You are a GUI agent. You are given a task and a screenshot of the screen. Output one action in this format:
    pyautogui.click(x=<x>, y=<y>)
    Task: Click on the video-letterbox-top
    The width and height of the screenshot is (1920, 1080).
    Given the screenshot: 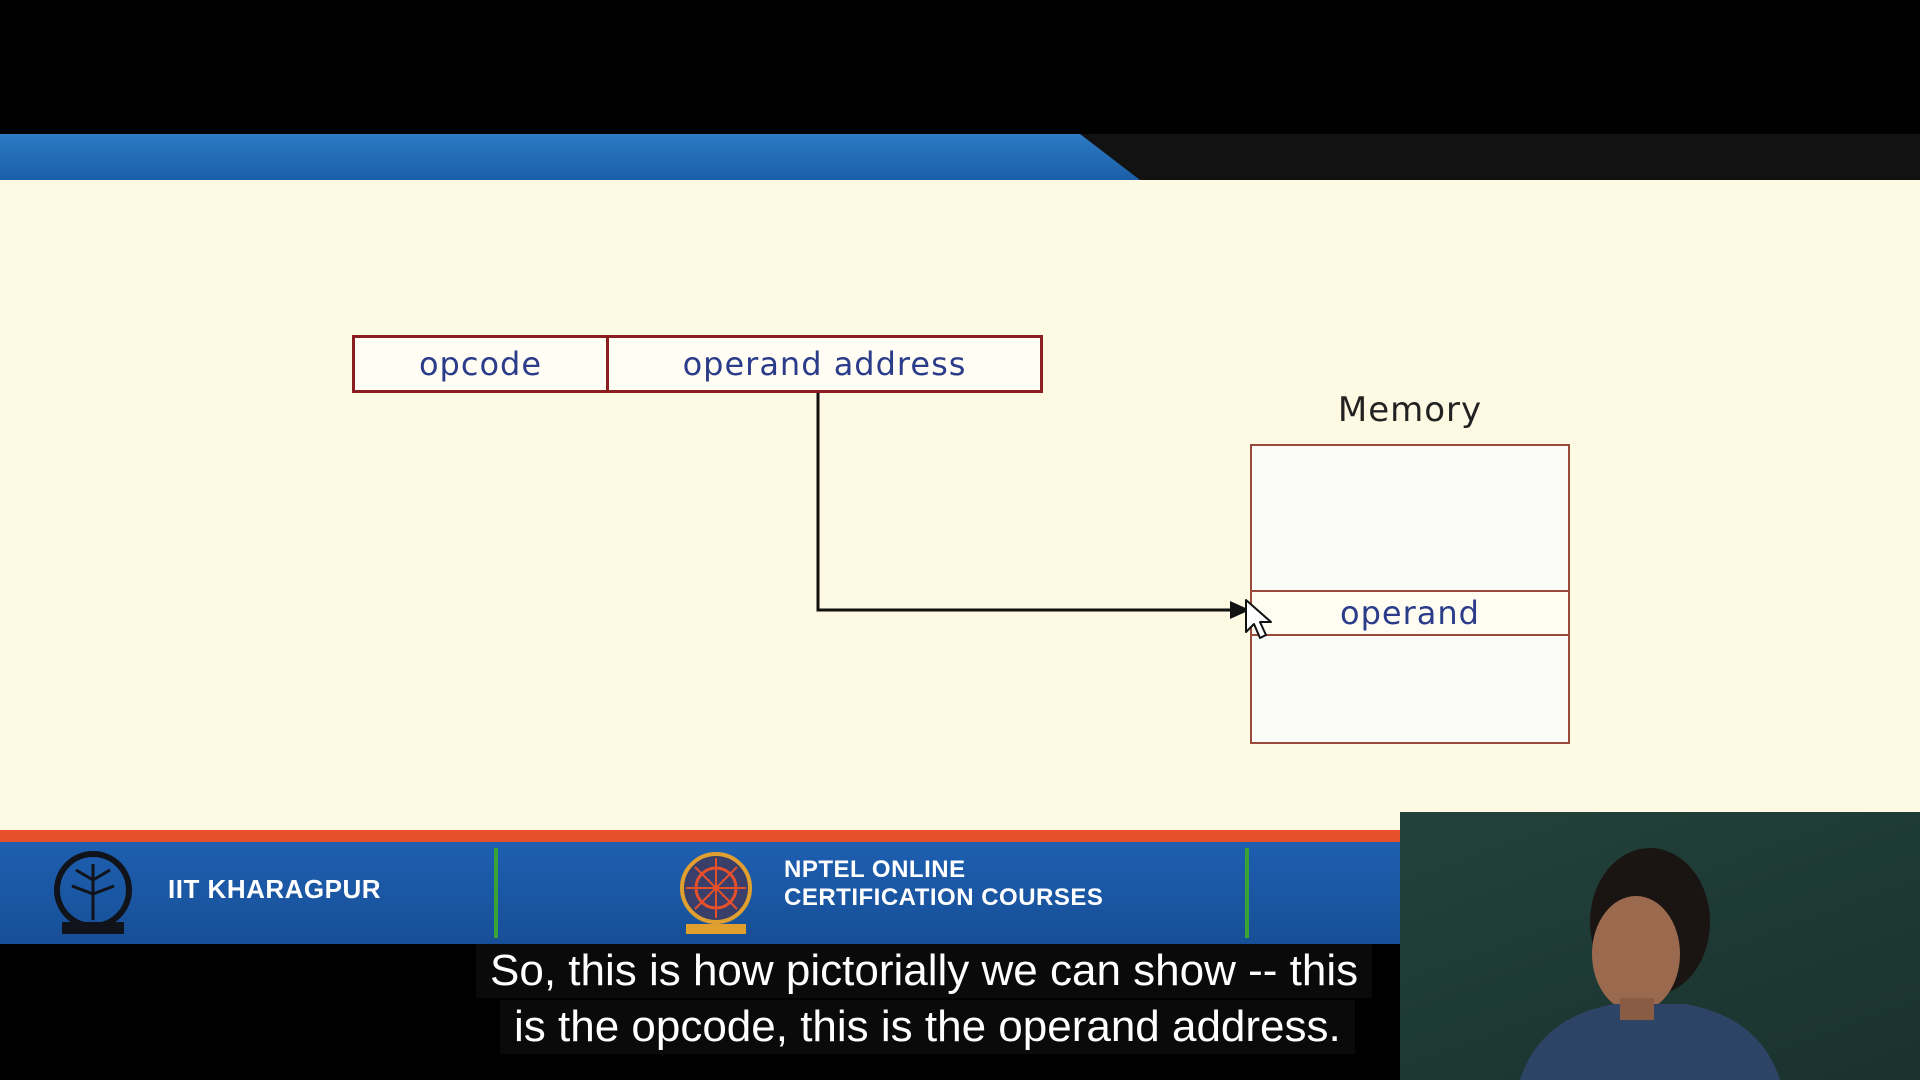 What is the action you would take?
    pyautogui.click(x=960, y=67)
    